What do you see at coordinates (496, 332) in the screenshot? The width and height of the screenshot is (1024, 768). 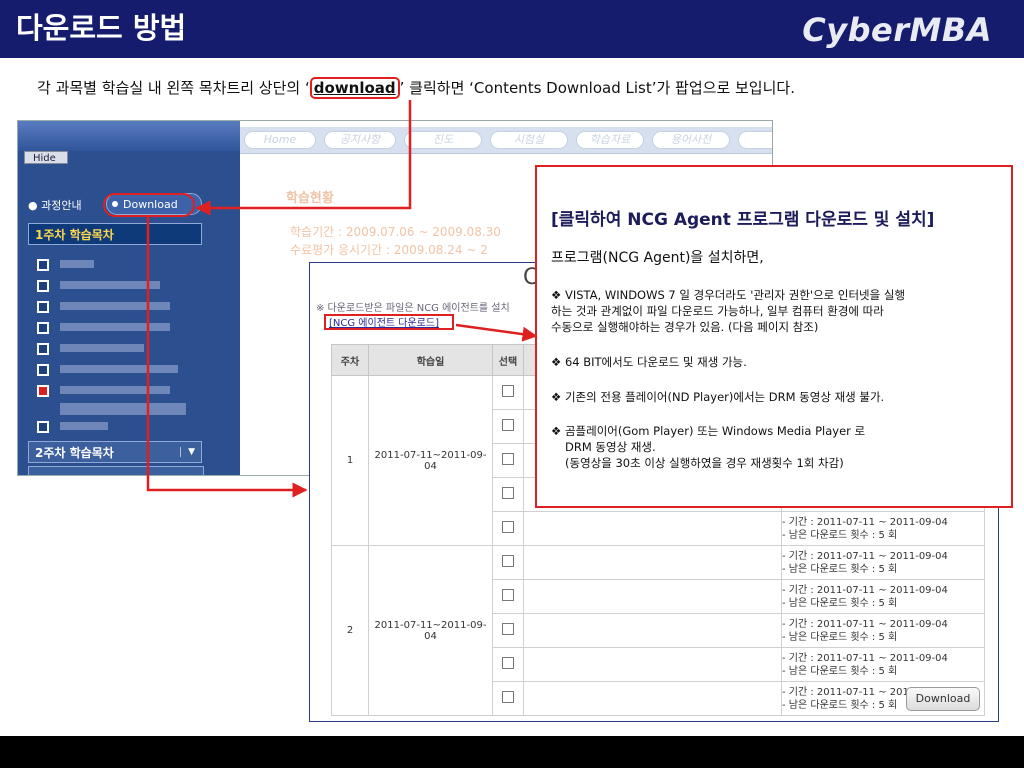 I see `arrow-to-callout` at bounding box center [496, 332].